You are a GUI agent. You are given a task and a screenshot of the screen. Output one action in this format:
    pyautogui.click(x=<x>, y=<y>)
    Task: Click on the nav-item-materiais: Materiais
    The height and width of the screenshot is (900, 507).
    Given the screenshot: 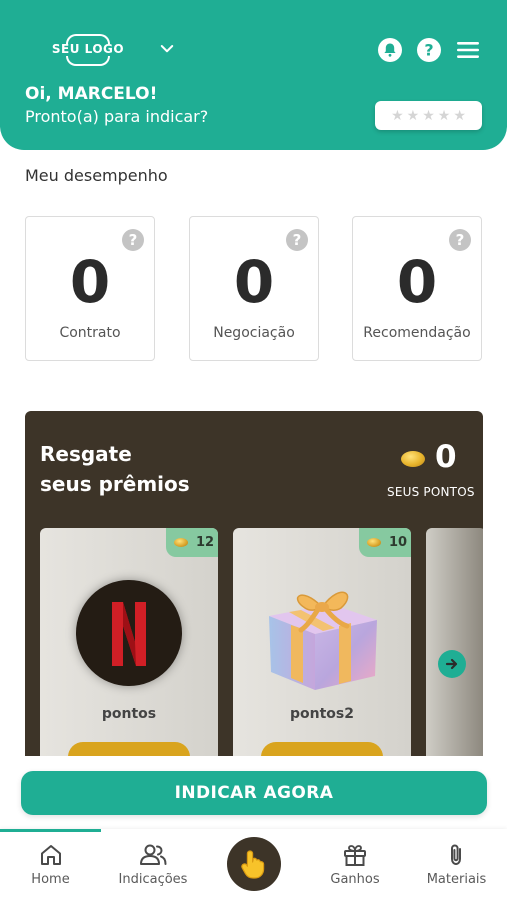 What is the action you would take?
    pyautogui.click(x=456, y=864)
    